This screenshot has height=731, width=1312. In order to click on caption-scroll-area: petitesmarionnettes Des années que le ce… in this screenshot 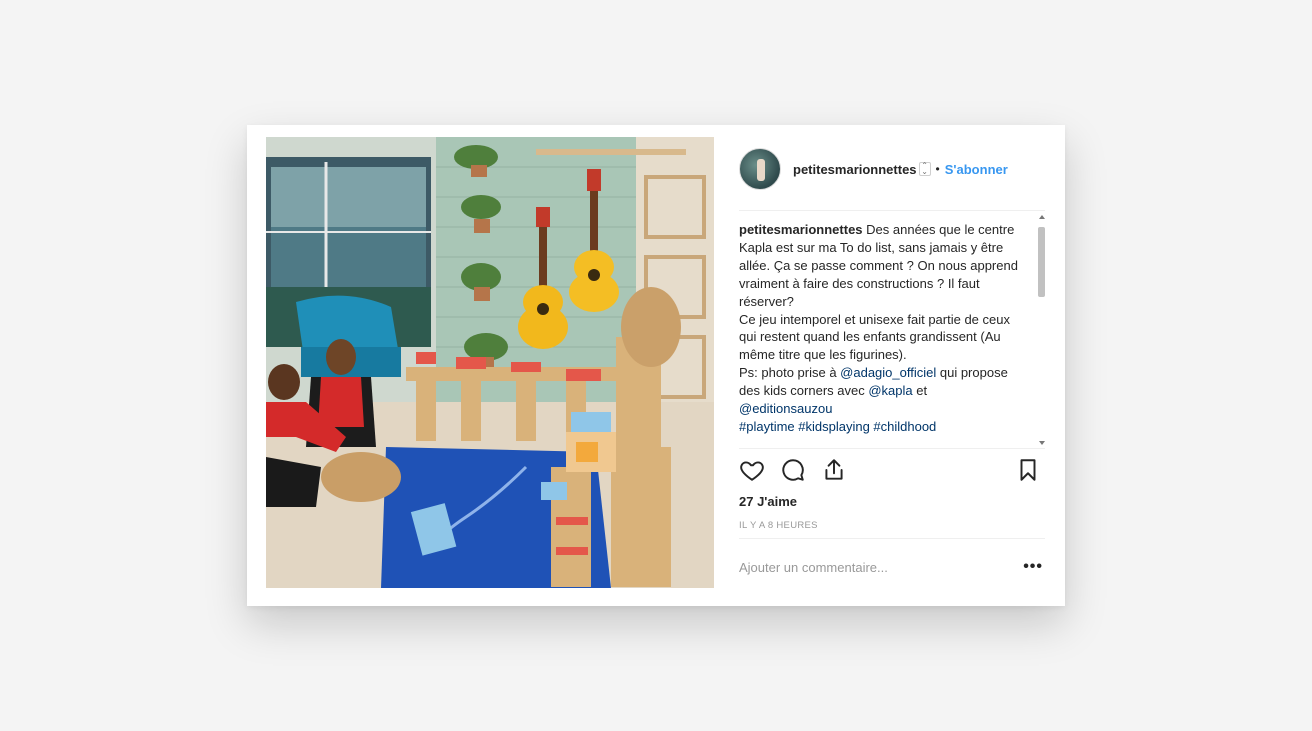, I will do `click(889, 334)`.